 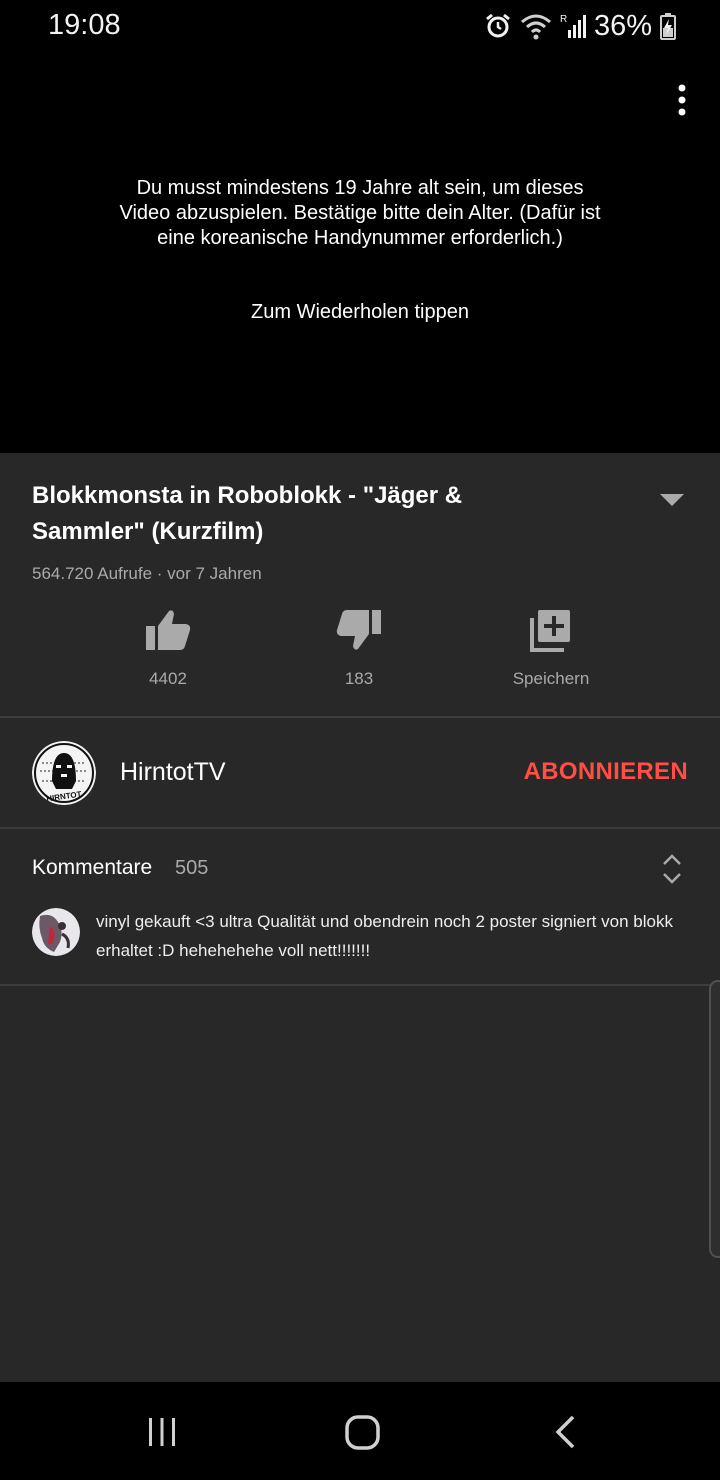 I want to click on channel-avatar: HIRNTOT, so click(x=64, y=773).